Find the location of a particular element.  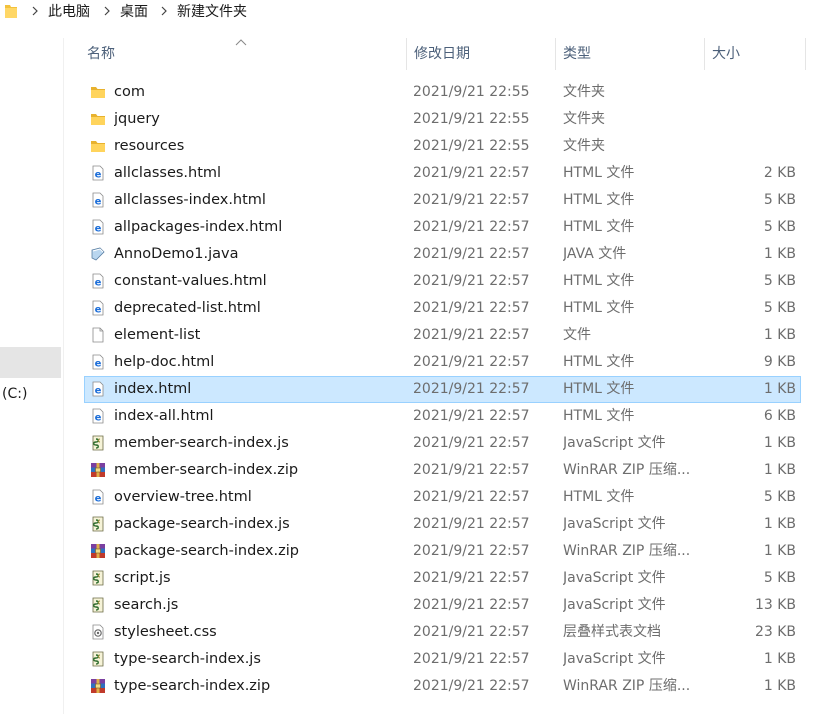

file-size: 2 KB is located at coordinates (779, 173).